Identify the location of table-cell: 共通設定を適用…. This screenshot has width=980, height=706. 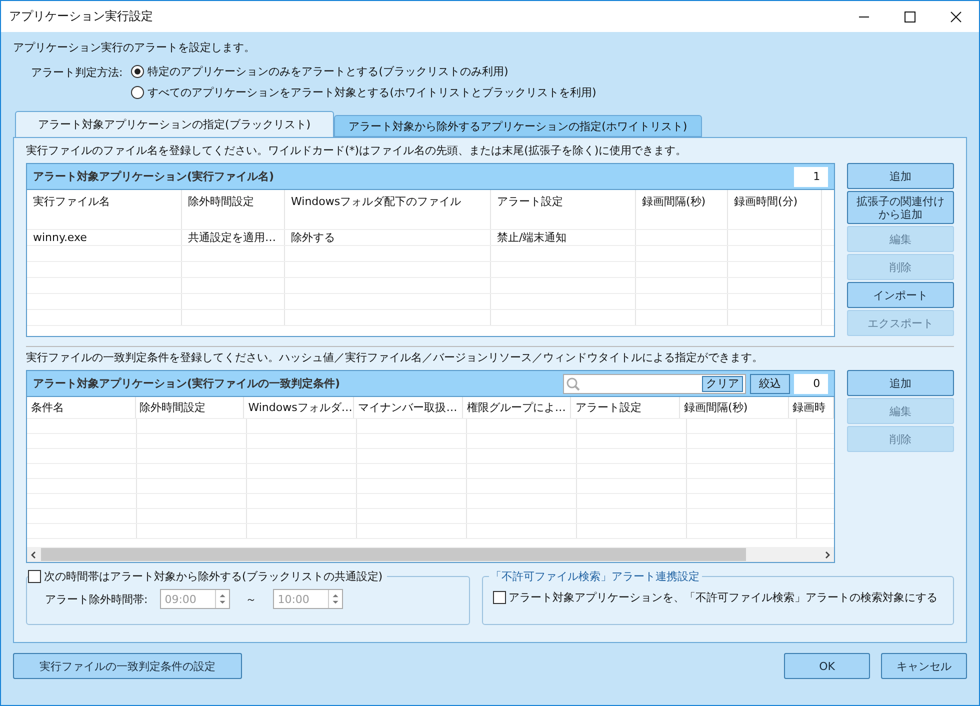
(232, 237).